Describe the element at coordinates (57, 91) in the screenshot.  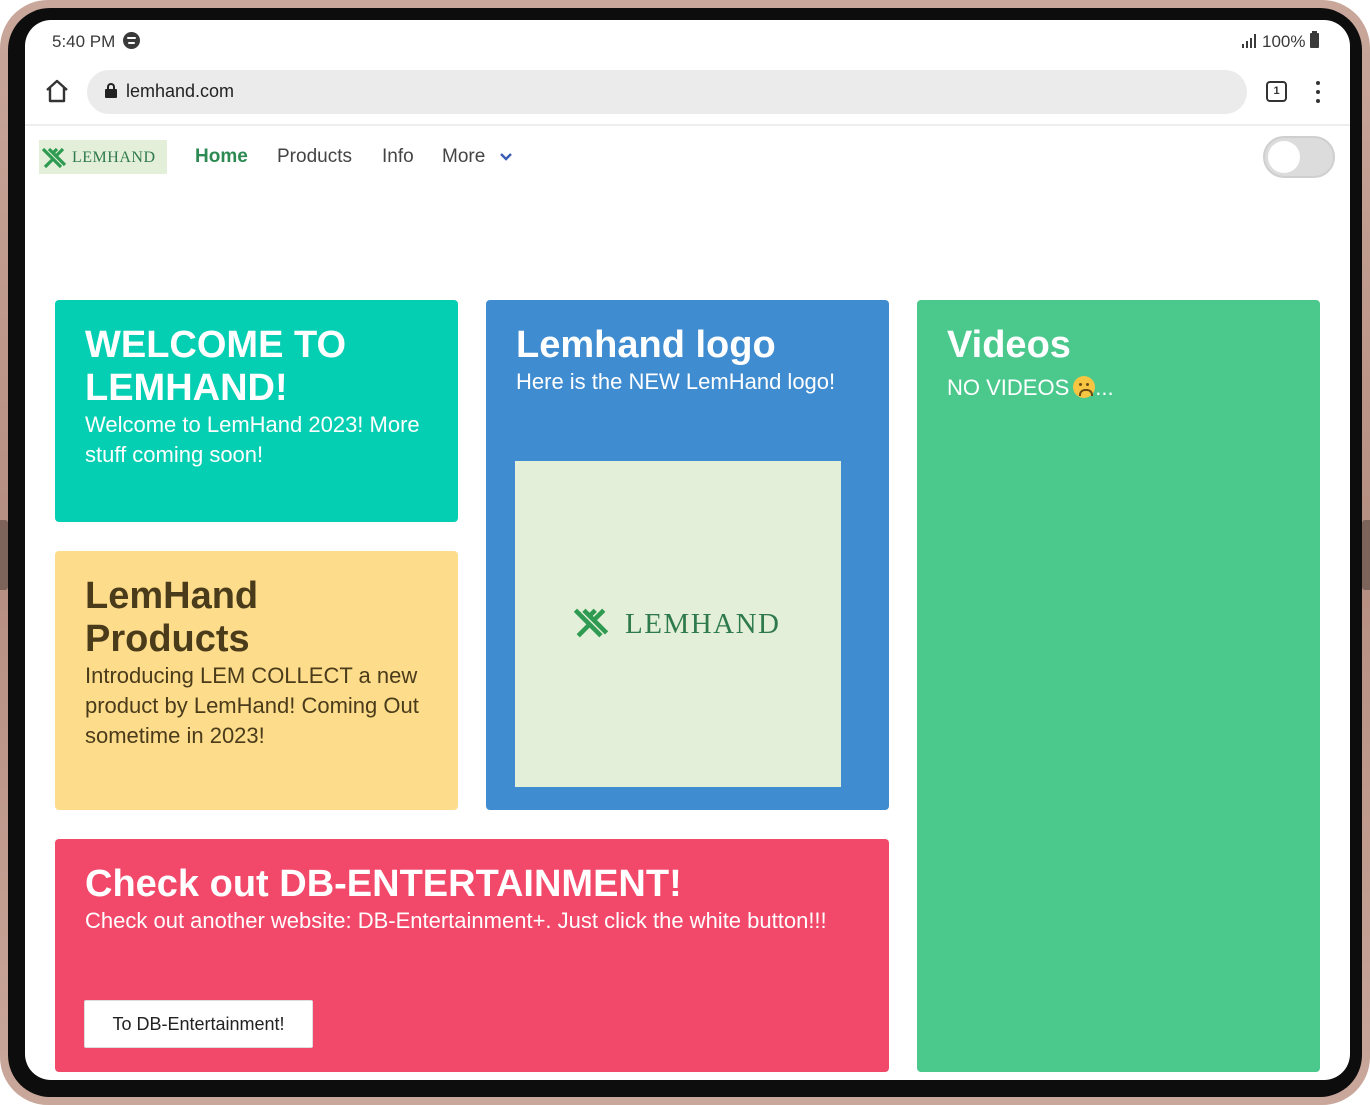
I see `home-icon` at that location.